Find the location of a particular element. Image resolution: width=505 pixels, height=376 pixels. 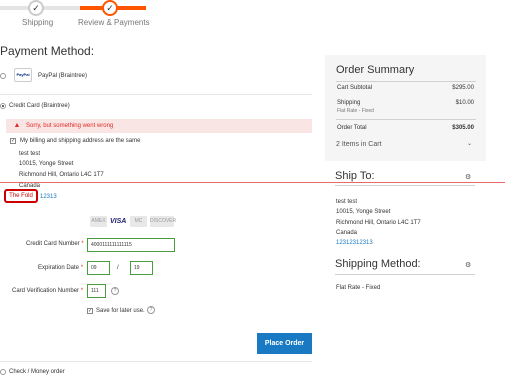

check-money-order-radio is located at coordinates (3, 372).